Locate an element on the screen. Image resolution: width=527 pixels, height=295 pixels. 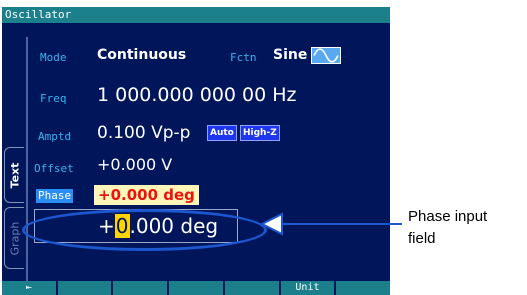
callout-arrow is located at coordinates (330, 224).